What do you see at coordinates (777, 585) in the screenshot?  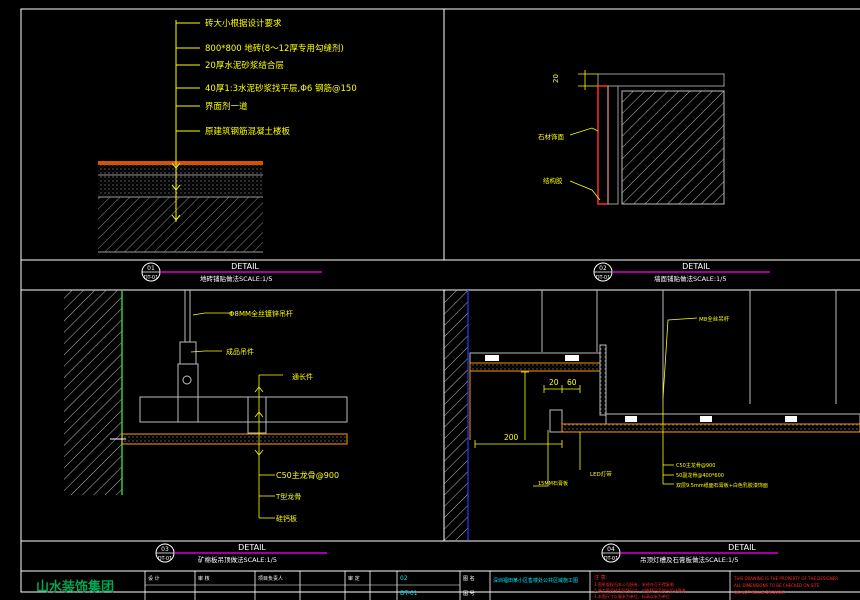 I see `tb-english-2: ALL DIMENSIONS TO BE CHECKED ON SITE` at bounding box center [777, 585].